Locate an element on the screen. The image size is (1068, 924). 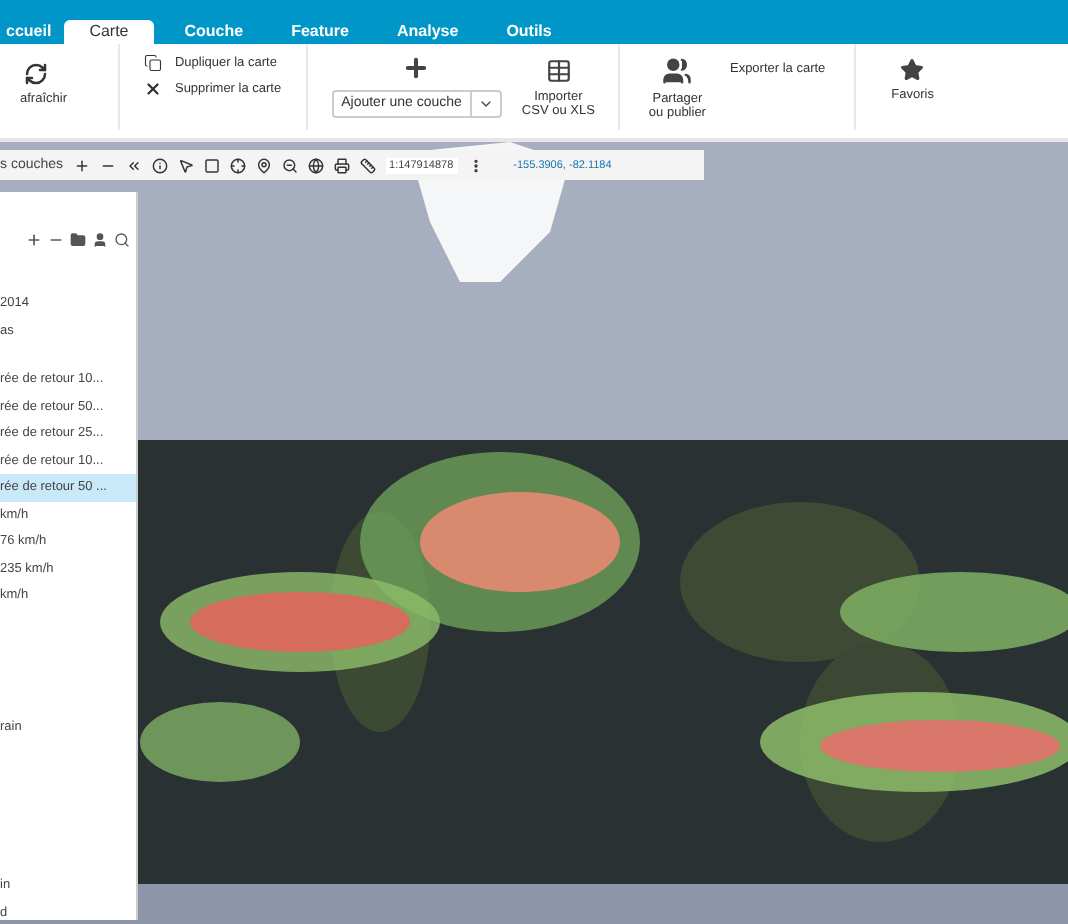
ribbon-tab: Carte is located at coordinates (109, 32).